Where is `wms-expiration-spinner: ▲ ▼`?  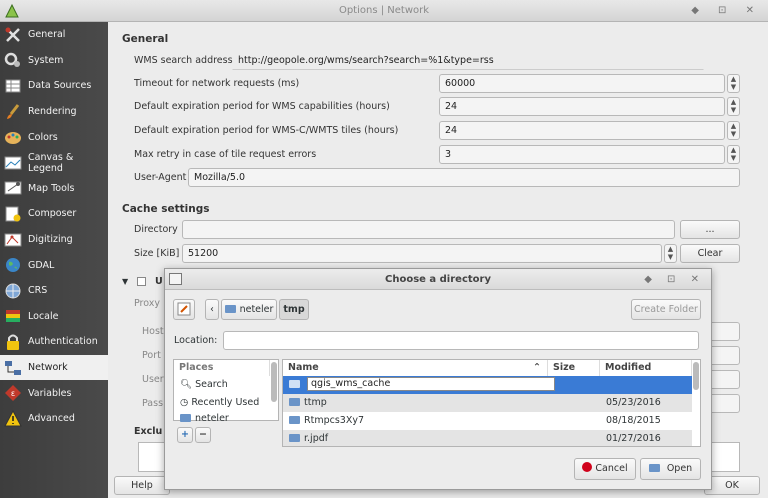
wms-expiration-spinner: ▲ ▼ is located at coordinates (733, 106).